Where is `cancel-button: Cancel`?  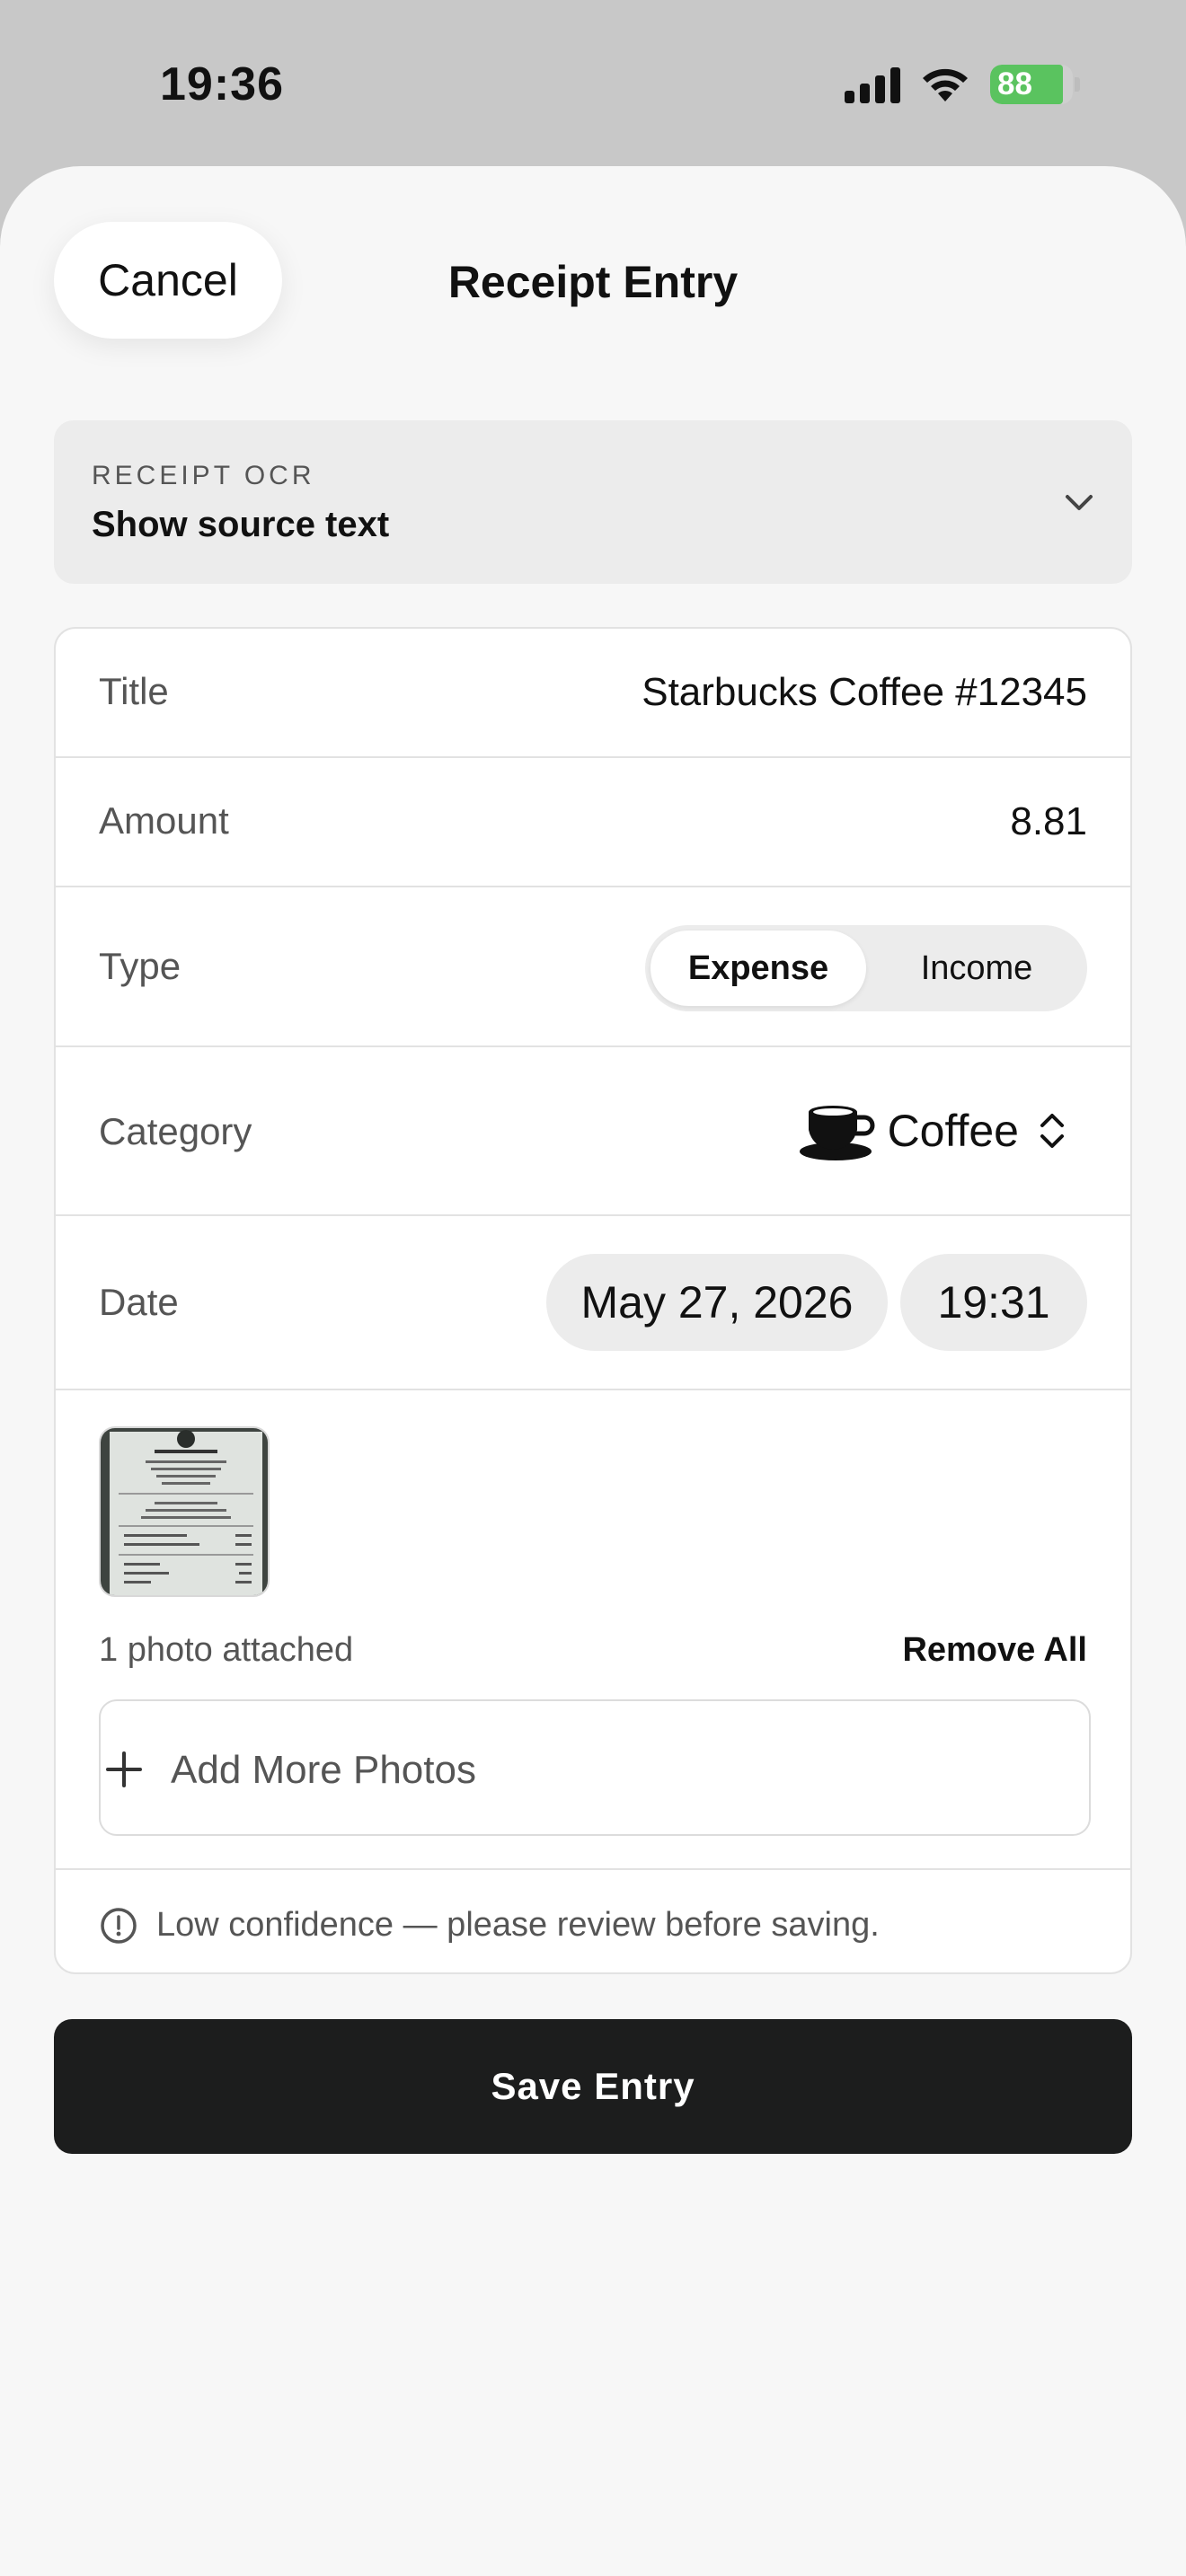
cancel-button: Cancel is located at coordinates (168, 280).